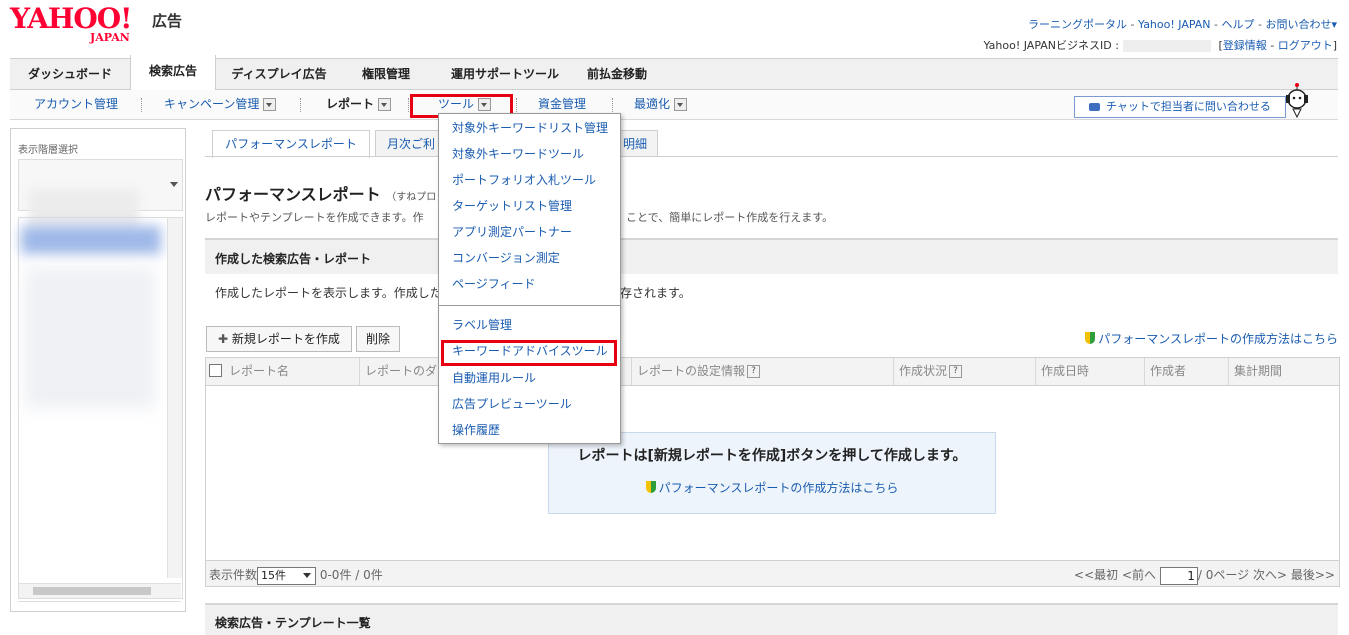 Image resolution: width=1349 pixels, height=635 pixels. What do you see at coordinates (494, 378) in the screenshot?
I see `menu-auto-rules: 自動運用ルール` at bounding box center [494, 378].